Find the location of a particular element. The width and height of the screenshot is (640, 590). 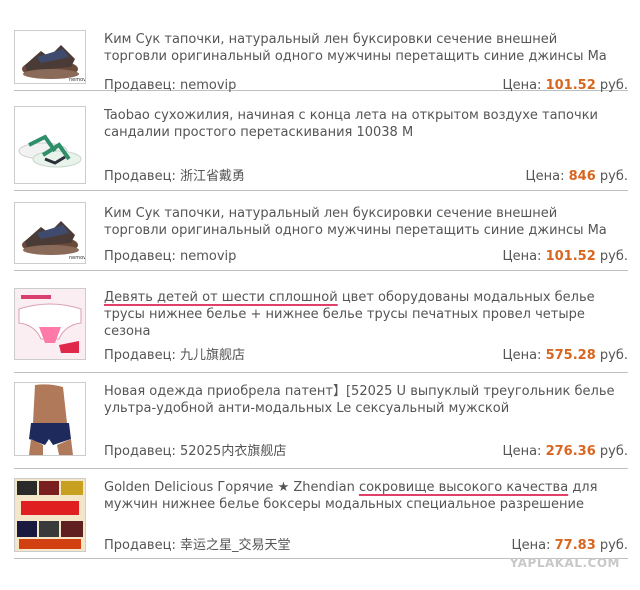

price: Цена: 846 руб. is located at coordinates (577, 176).